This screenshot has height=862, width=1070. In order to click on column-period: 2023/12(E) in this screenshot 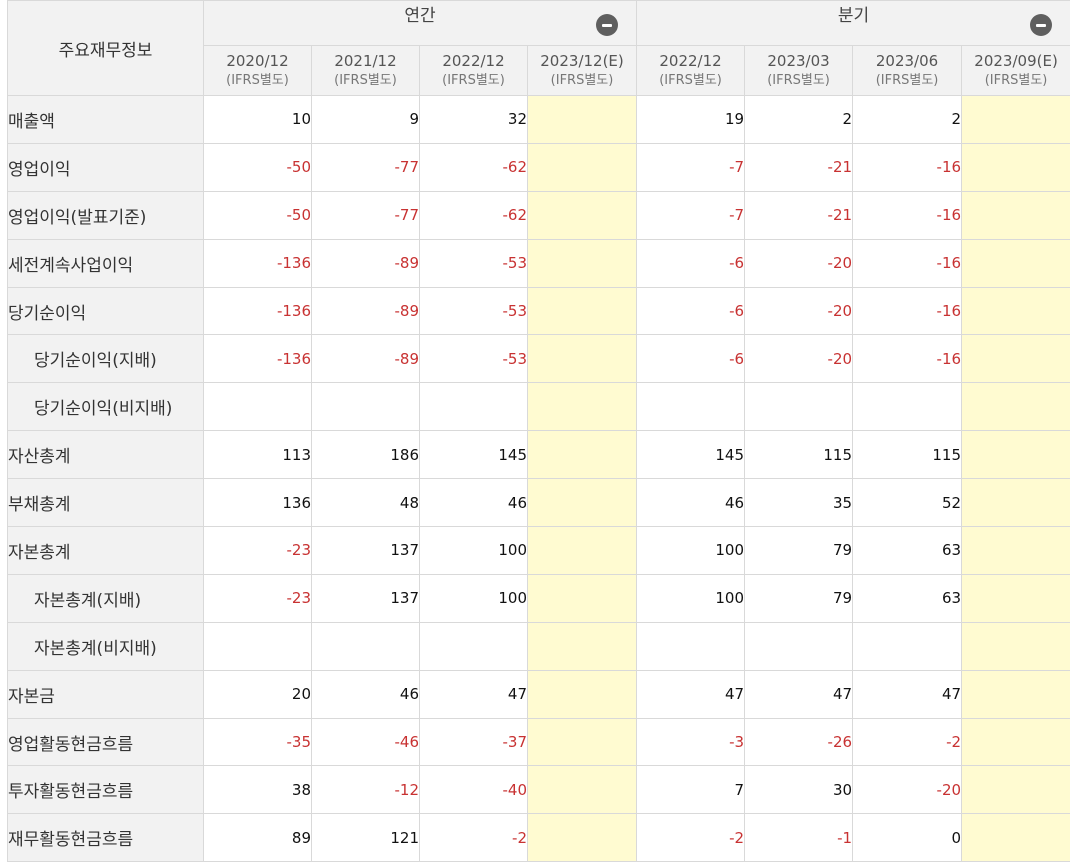, I will do `click(582, 61)`.